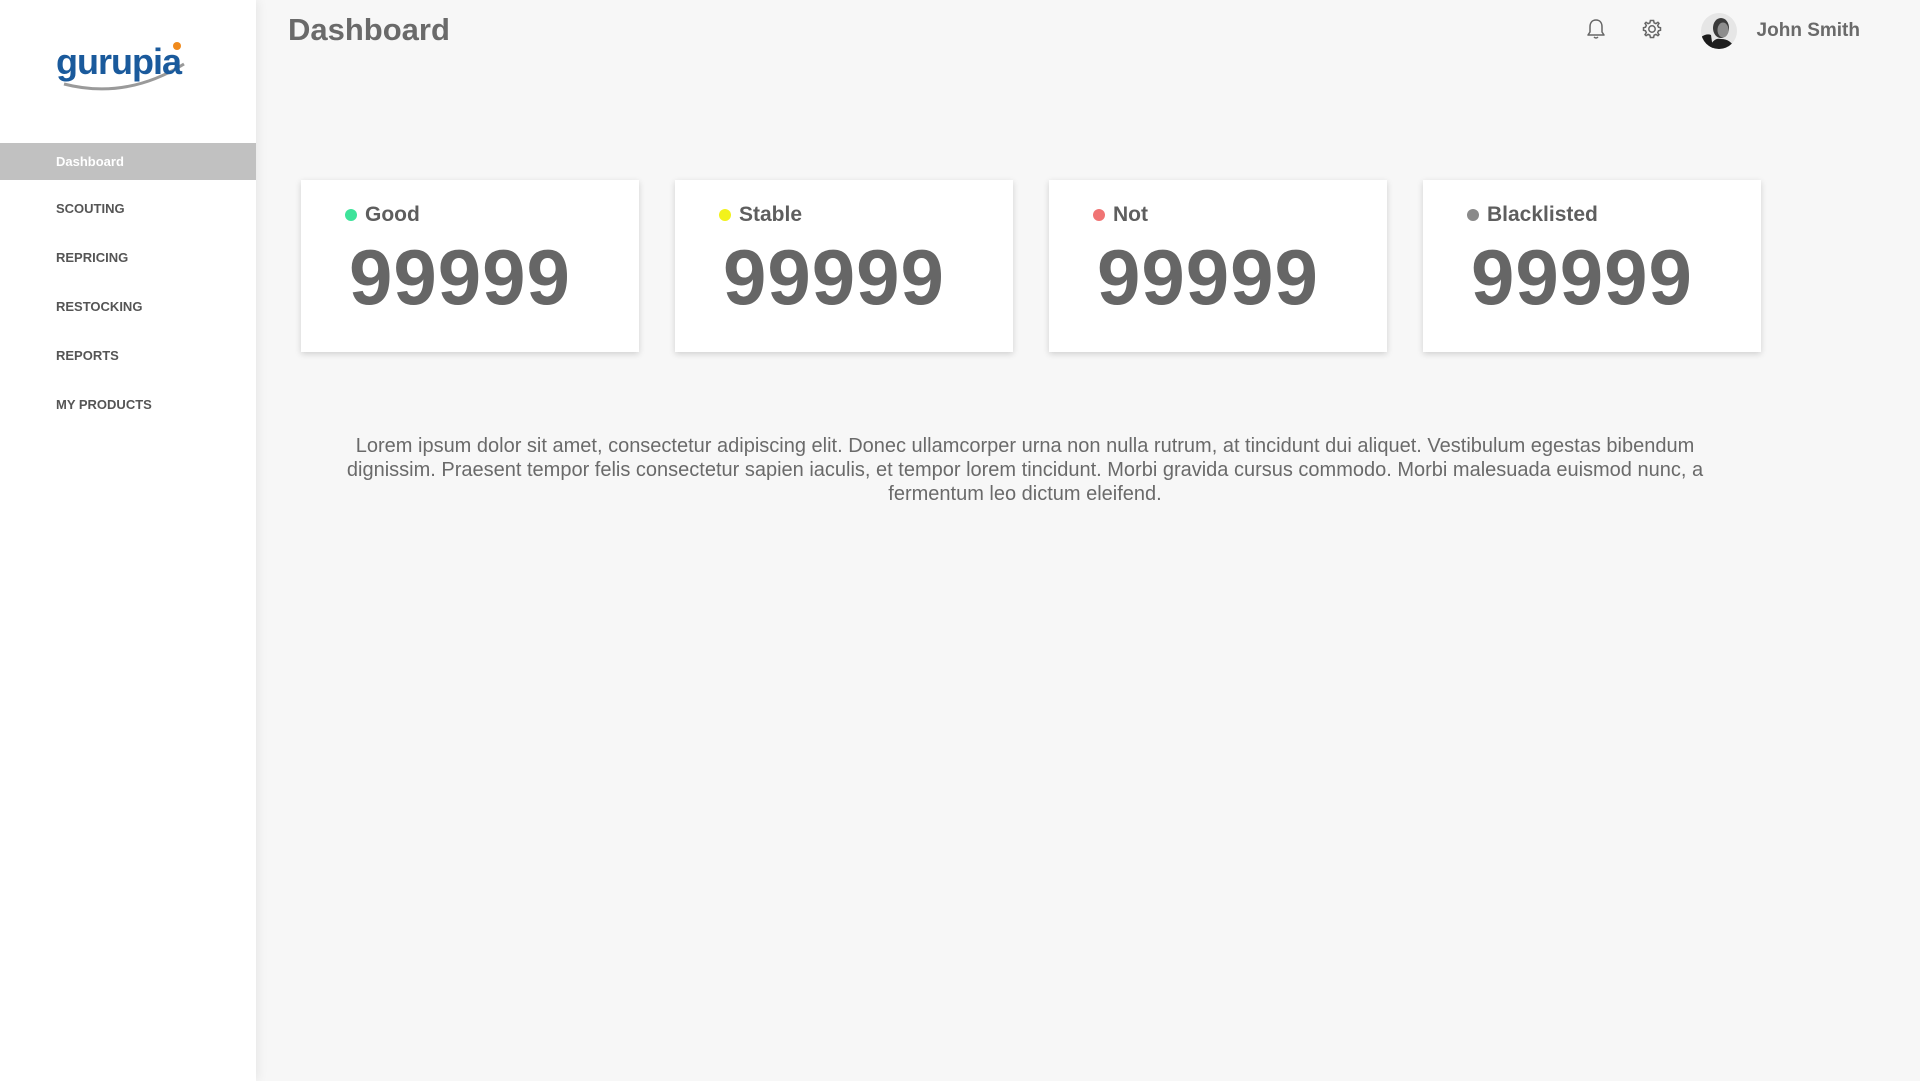 The width and height of the screenshot is (1920, 1081). I want to click on stat-label-text: Not, so click(1130, 214).